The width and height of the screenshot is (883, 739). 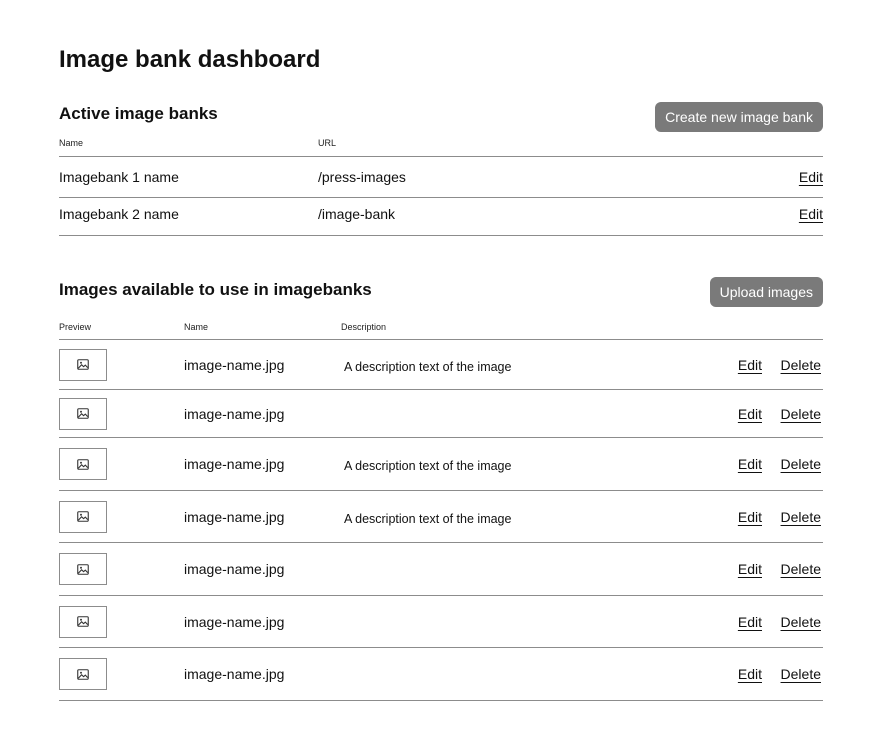 I want to click on bank-url: /press-images, so click(x=362, y=177).